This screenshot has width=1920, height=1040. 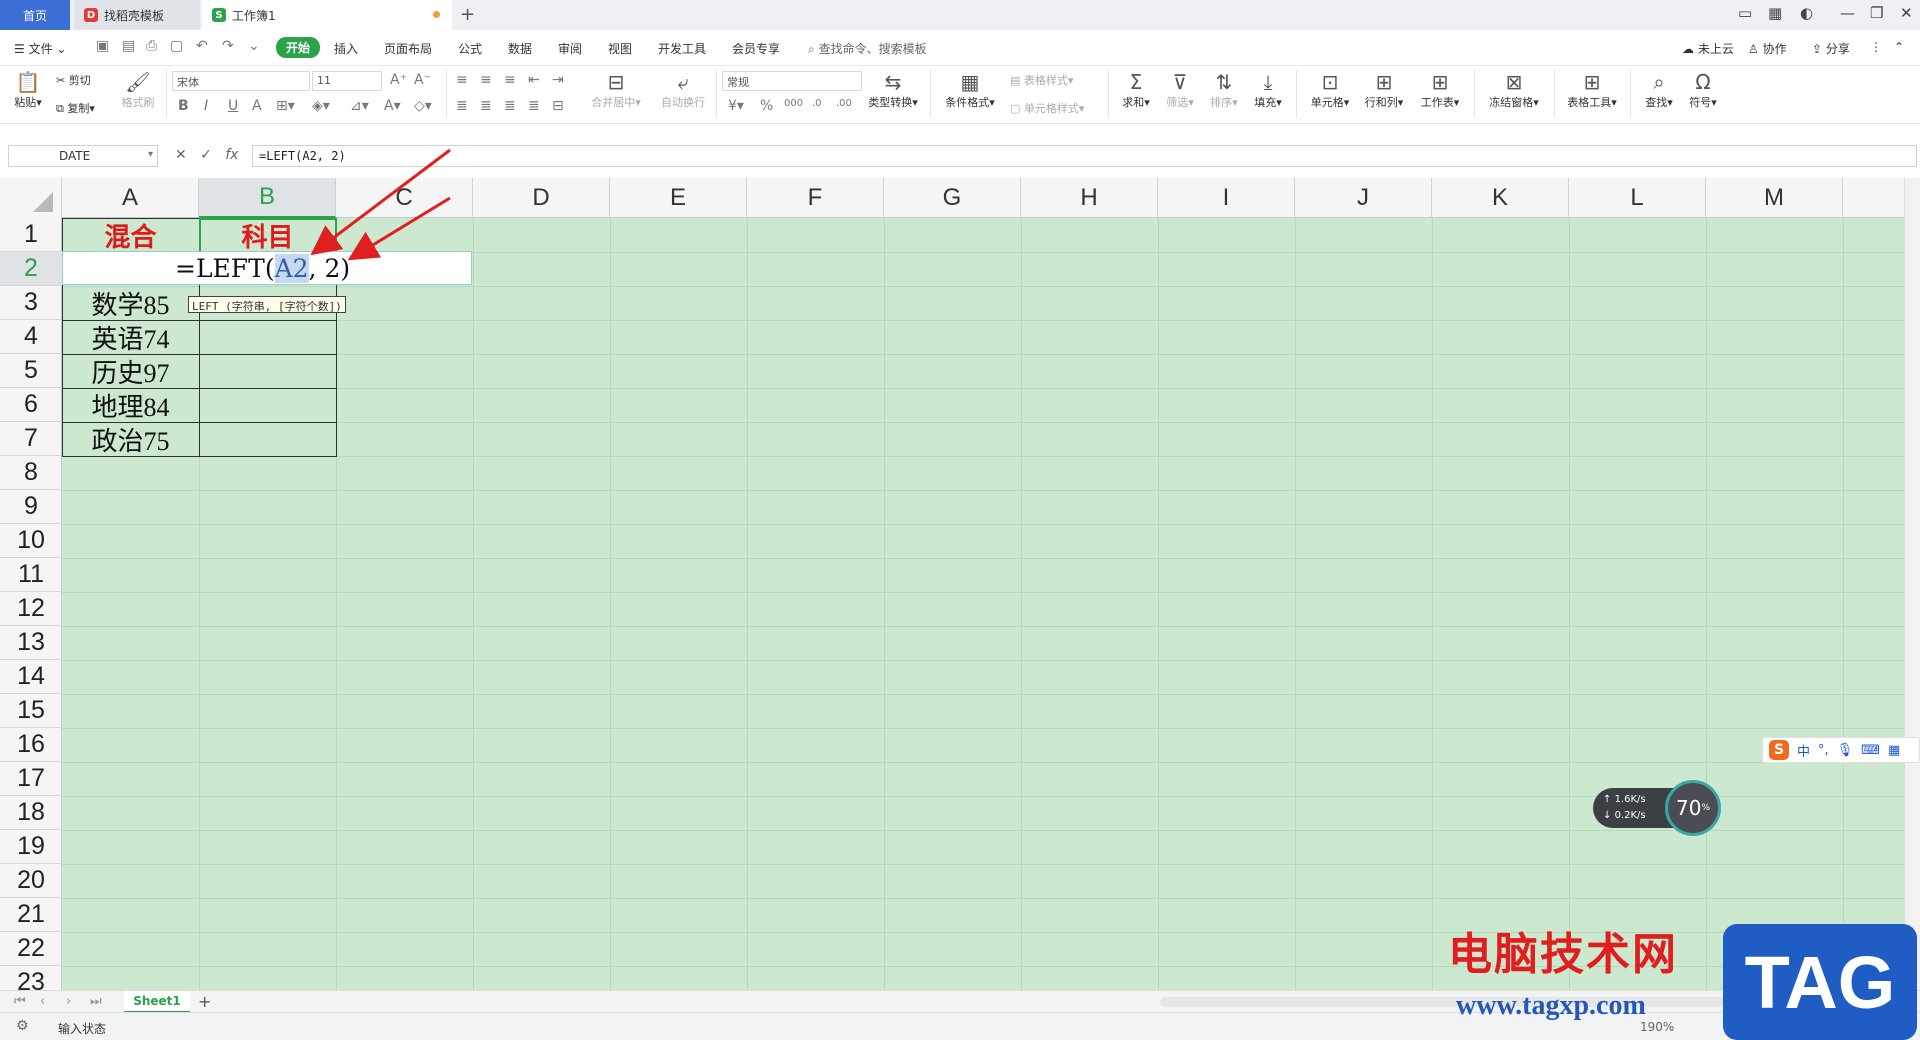 What do you see at coordinates (1803, 750) in the screenshot?
I see `ime-language: 中` at bounding box center [1803, 750].